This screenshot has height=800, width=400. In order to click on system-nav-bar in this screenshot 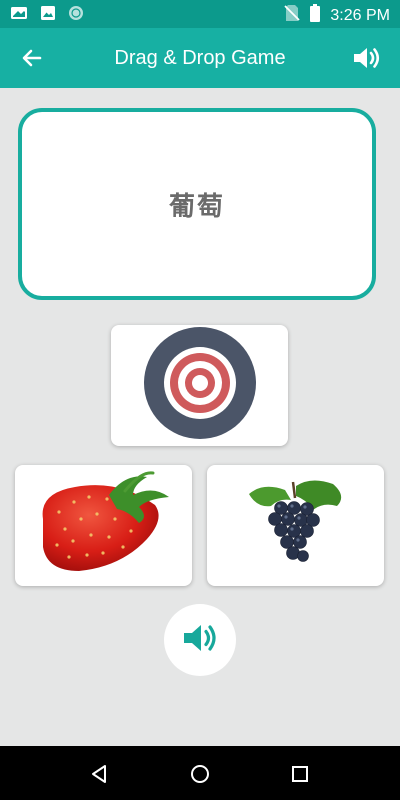, I will do `click(200, 773)`.